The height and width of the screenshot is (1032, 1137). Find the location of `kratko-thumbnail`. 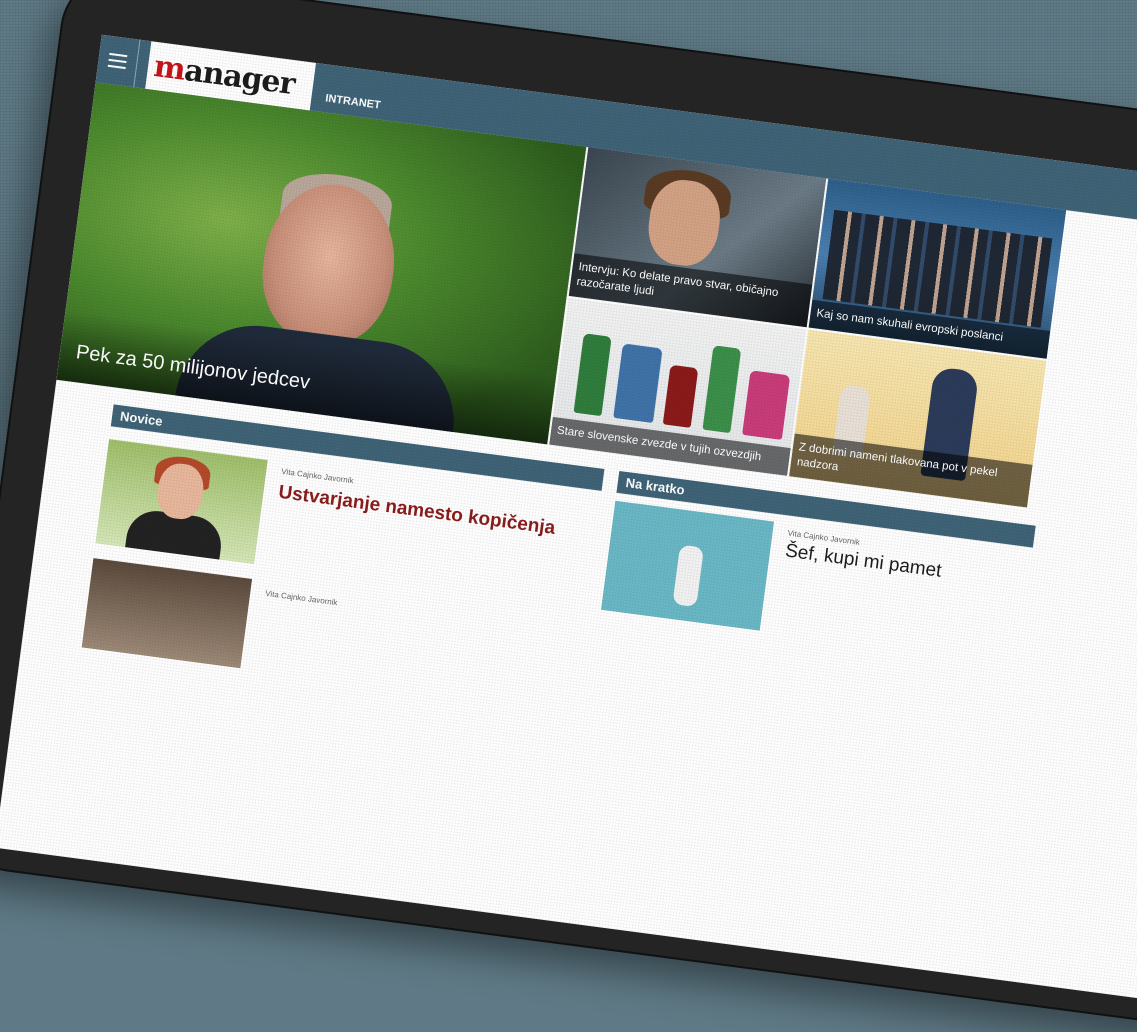

kratko-thumbnail is located at coordinates (688, 565).